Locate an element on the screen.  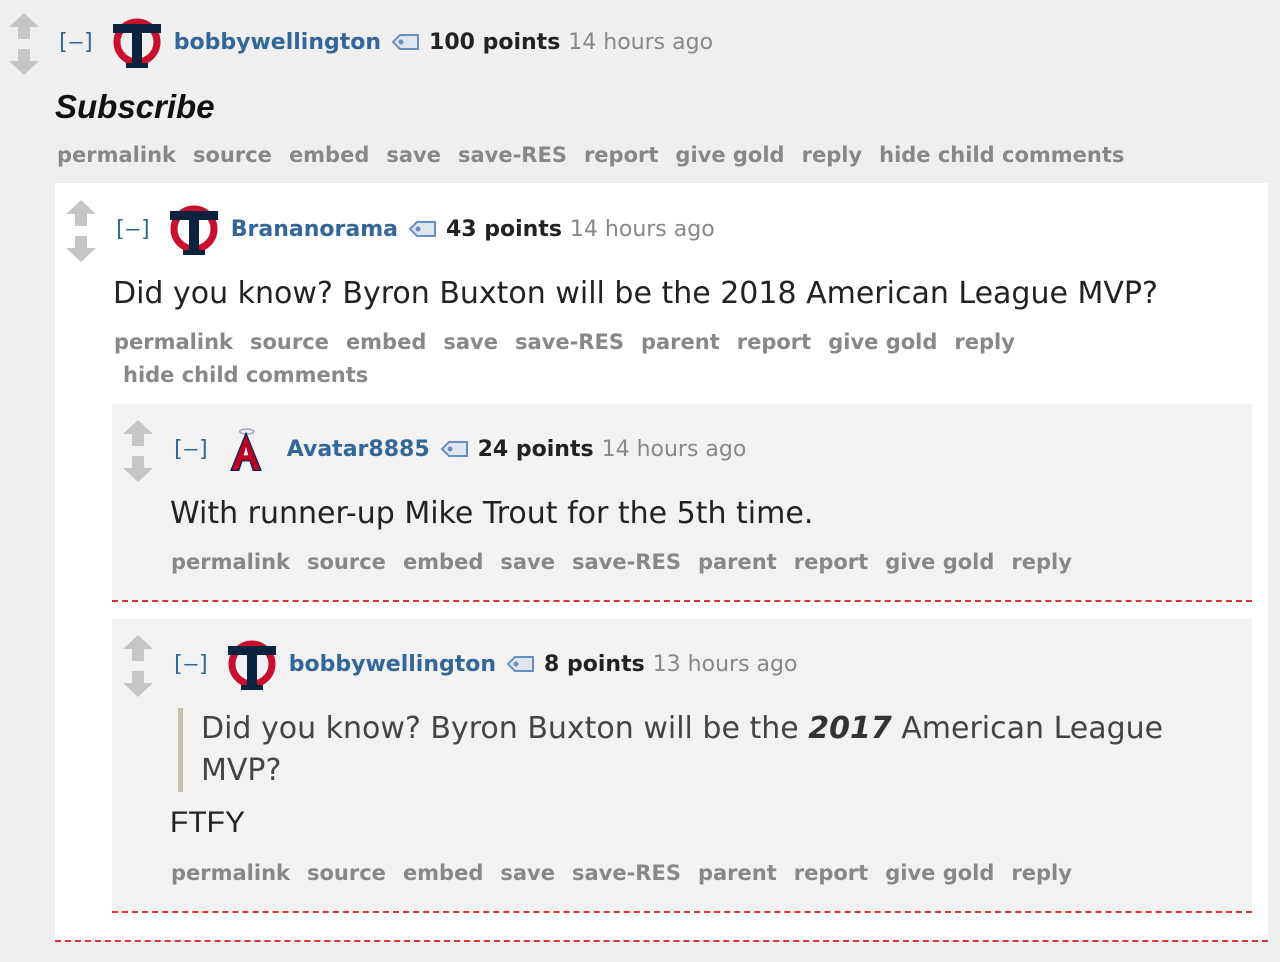
comment-body: FTFY is located at coordinates (207, 822).